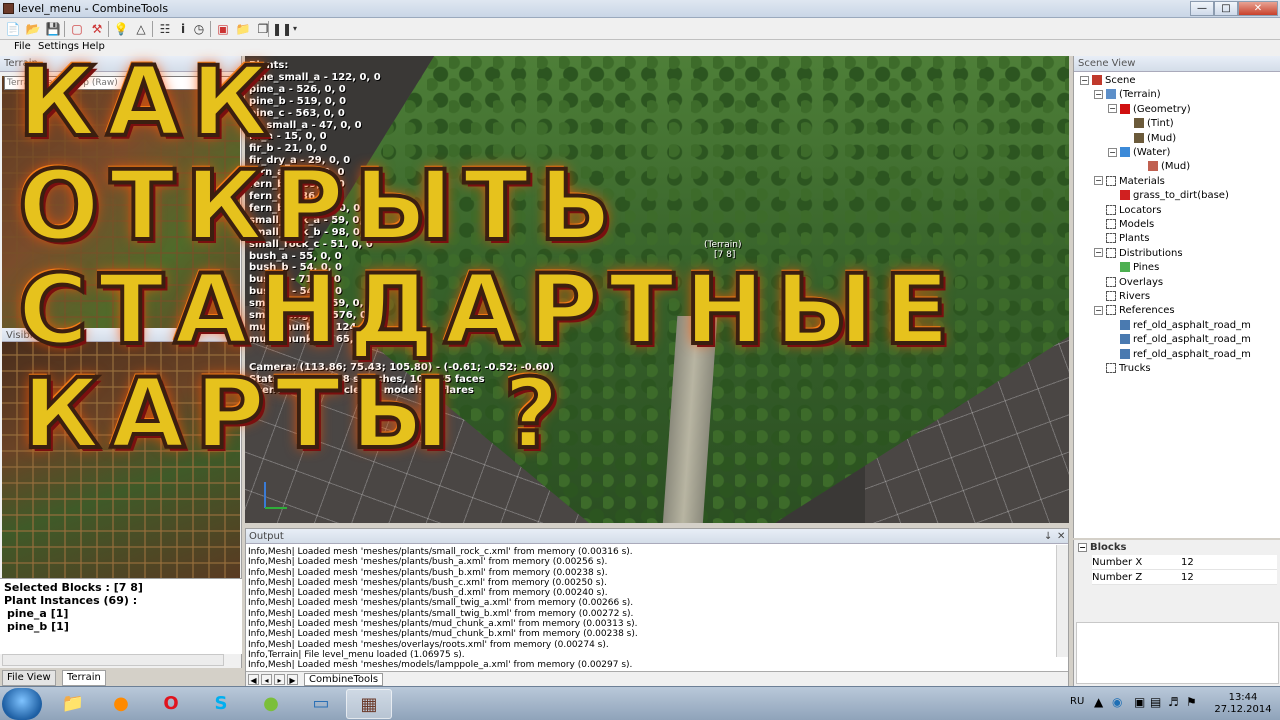  What do you see at coordinates (1122, 369) in the screenshot?
I see `scene-tree-node: Trucks` at bounding box center [1122, 369].